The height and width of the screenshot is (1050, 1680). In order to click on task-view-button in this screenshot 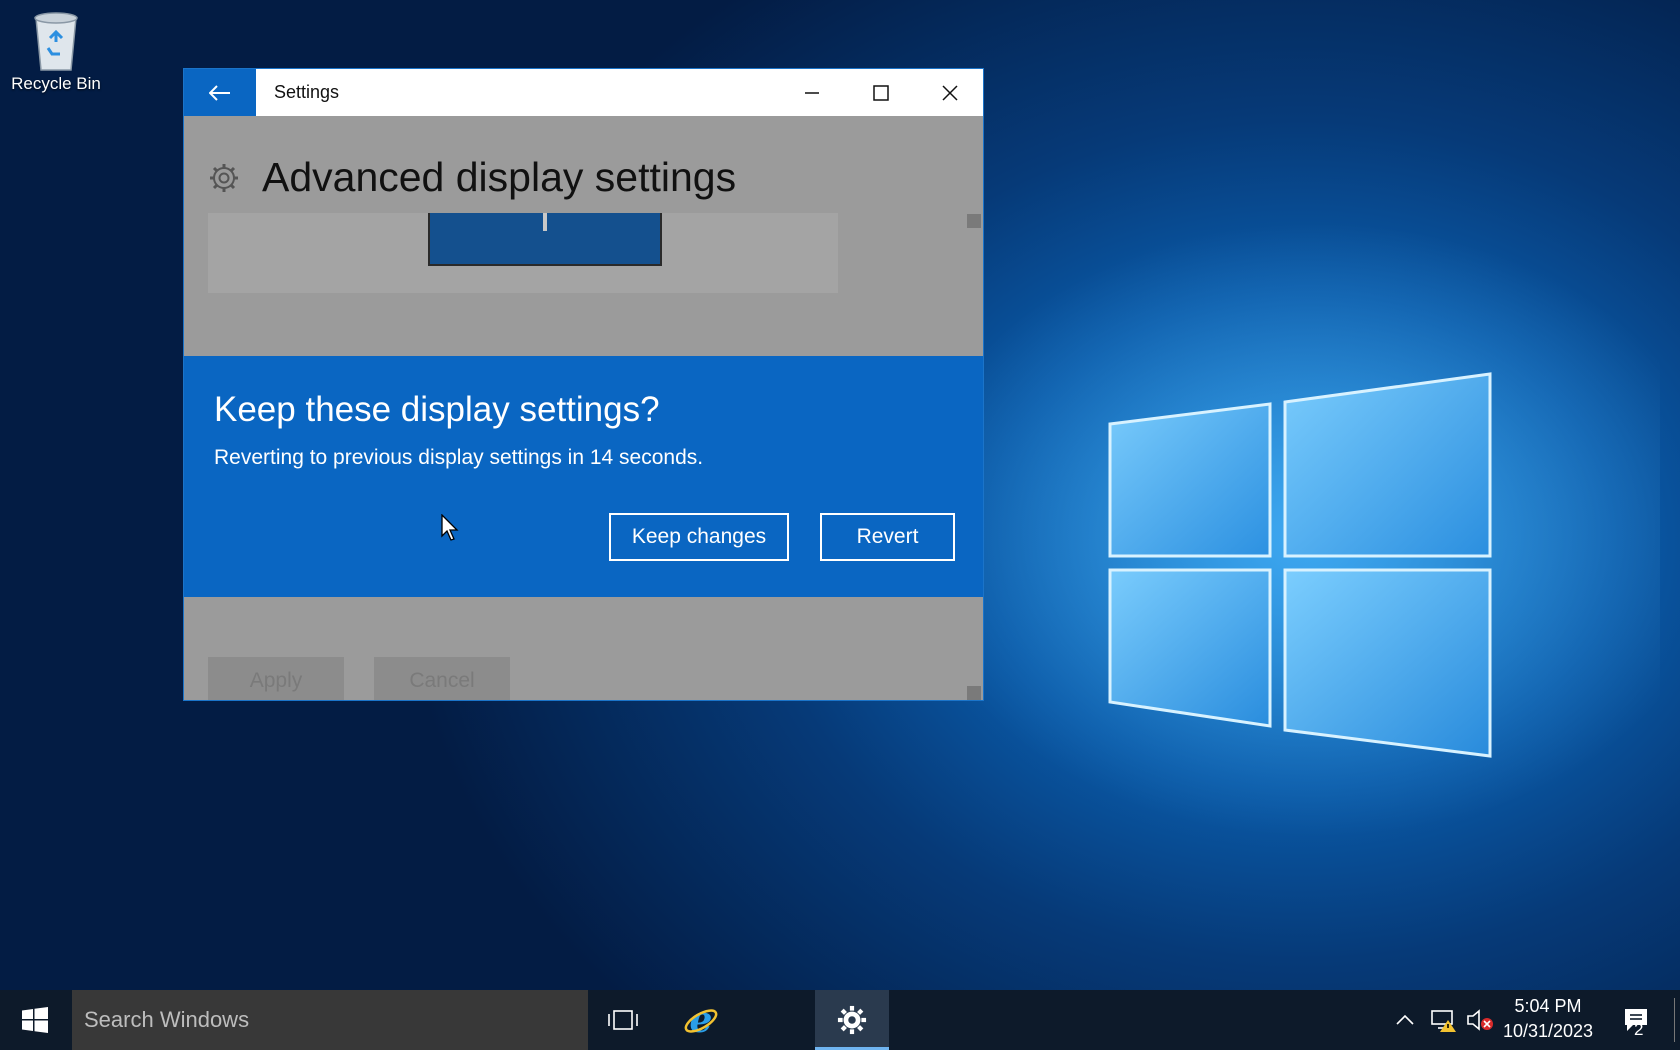, I will do `click(623, 1020)`.